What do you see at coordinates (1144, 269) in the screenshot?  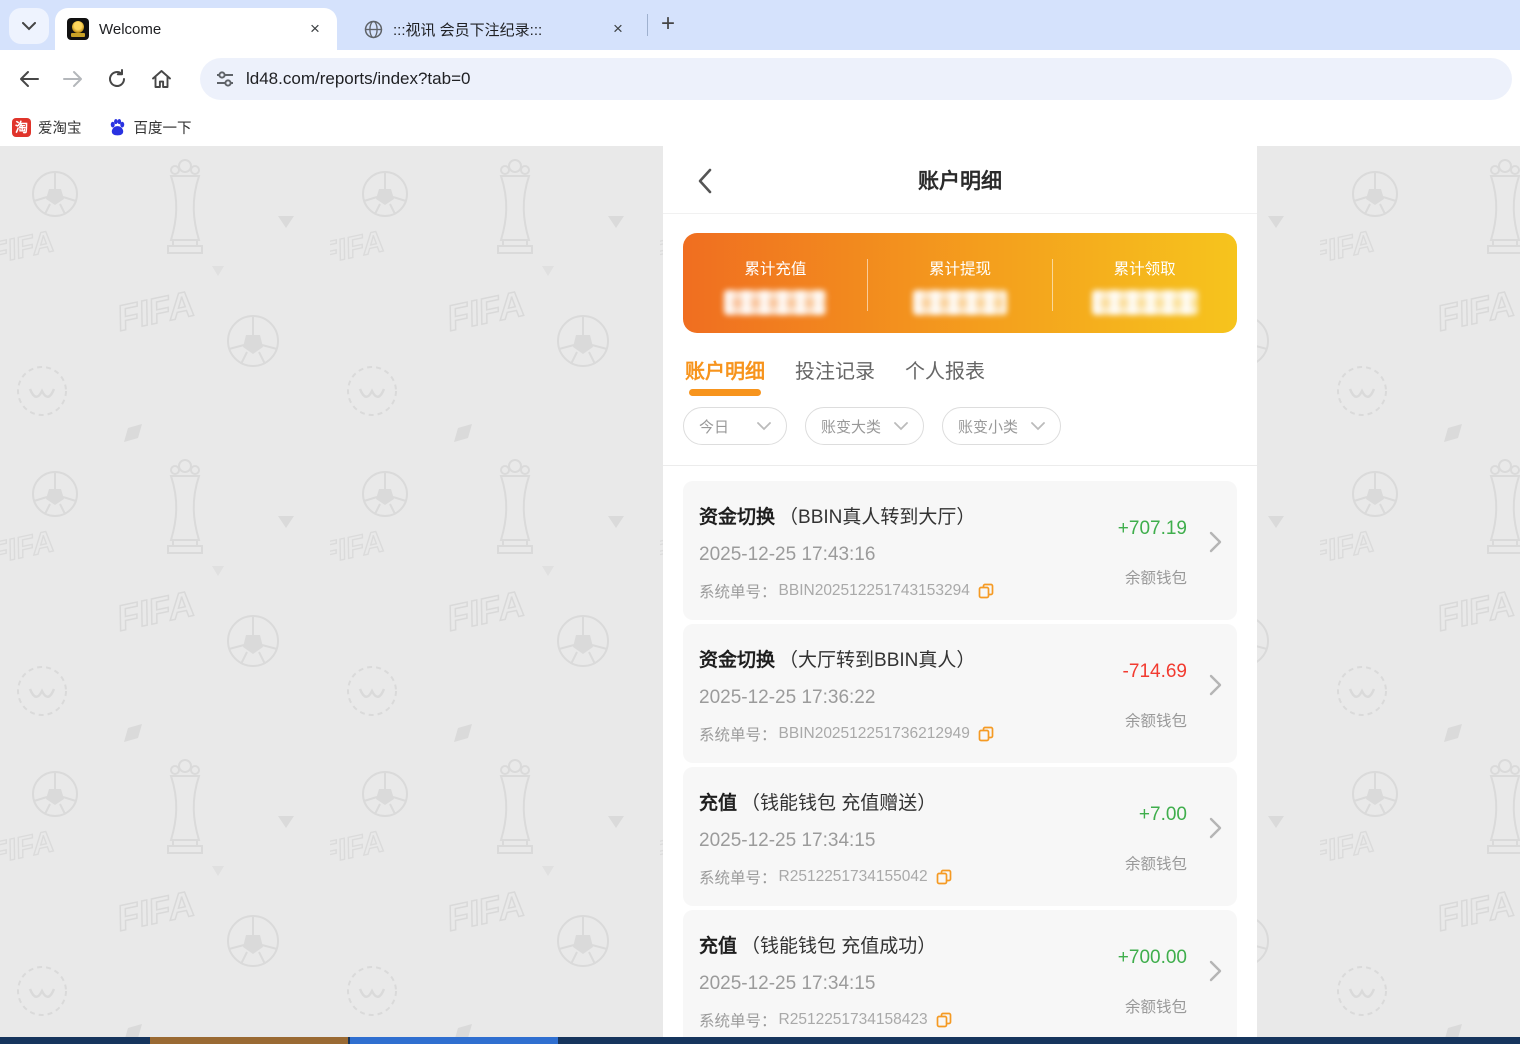 I see `total-claimed-label: 累计领取` at bounding box center [1144, 269].